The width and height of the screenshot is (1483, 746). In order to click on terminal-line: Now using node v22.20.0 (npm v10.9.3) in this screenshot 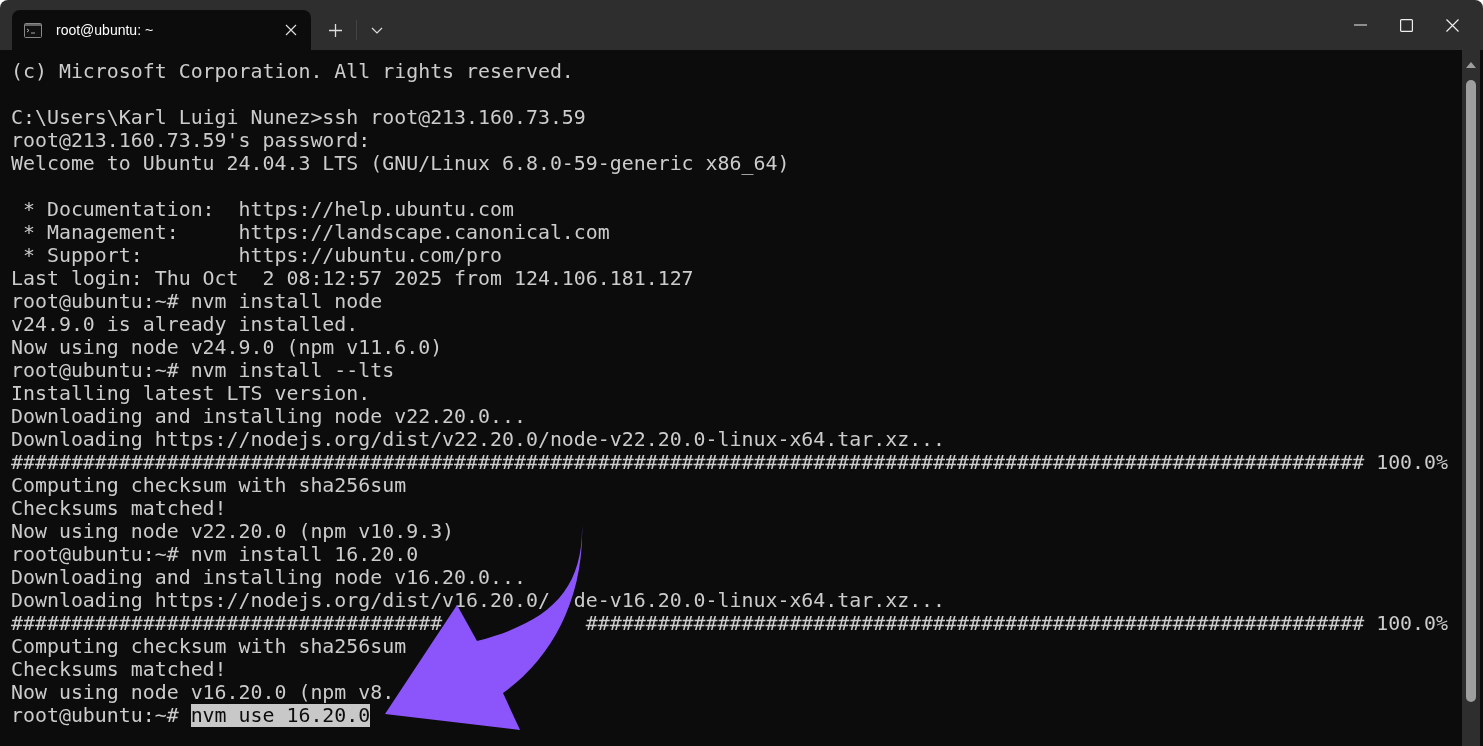, I will do `click(233, 531)`.